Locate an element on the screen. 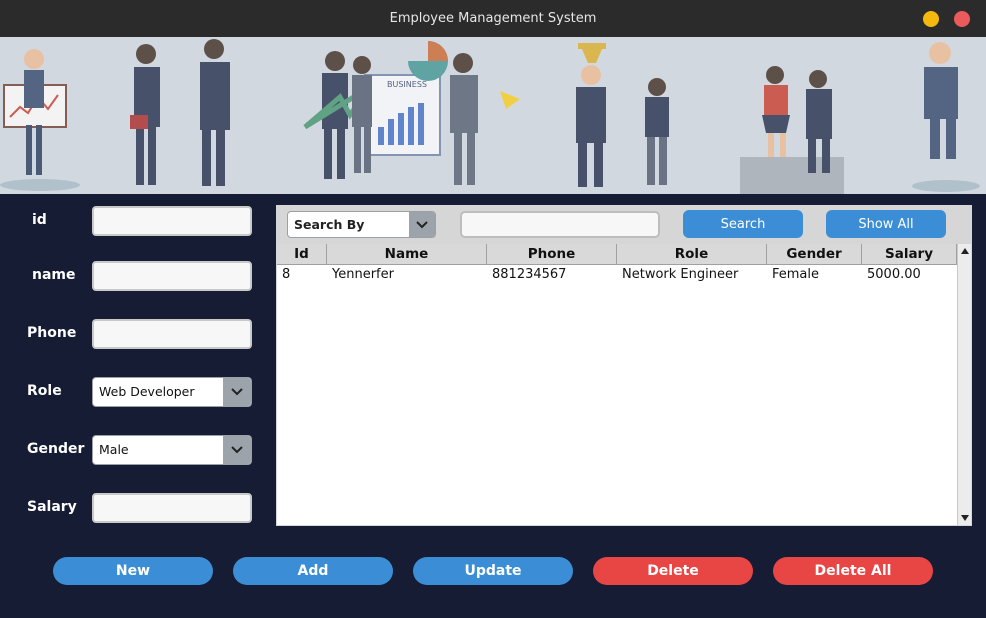  vertical-scrollbar is located at coordinates (964, 384).